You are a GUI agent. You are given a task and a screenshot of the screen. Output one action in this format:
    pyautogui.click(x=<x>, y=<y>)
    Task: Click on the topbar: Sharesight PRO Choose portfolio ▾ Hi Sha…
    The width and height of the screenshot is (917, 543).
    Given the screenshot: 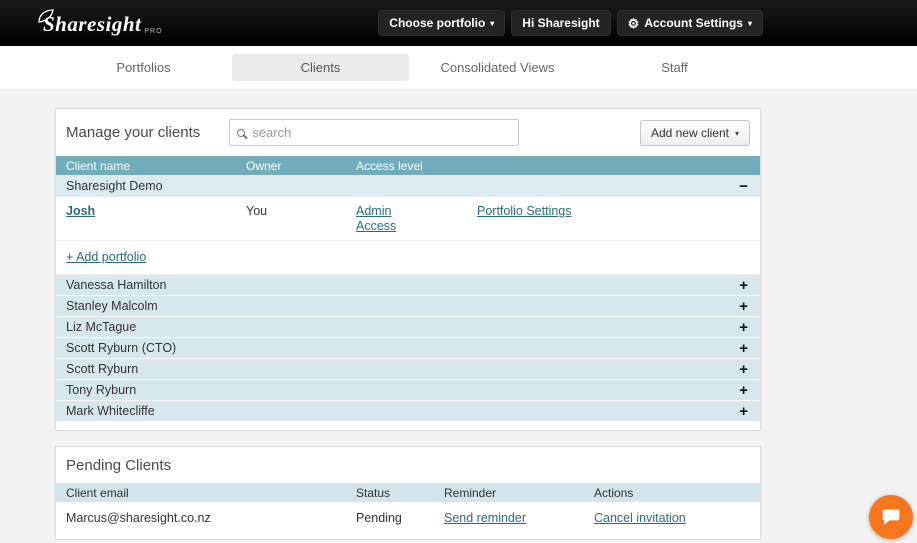 What is the action you would take?
    pyautogui.click(x=458, y=23)
    